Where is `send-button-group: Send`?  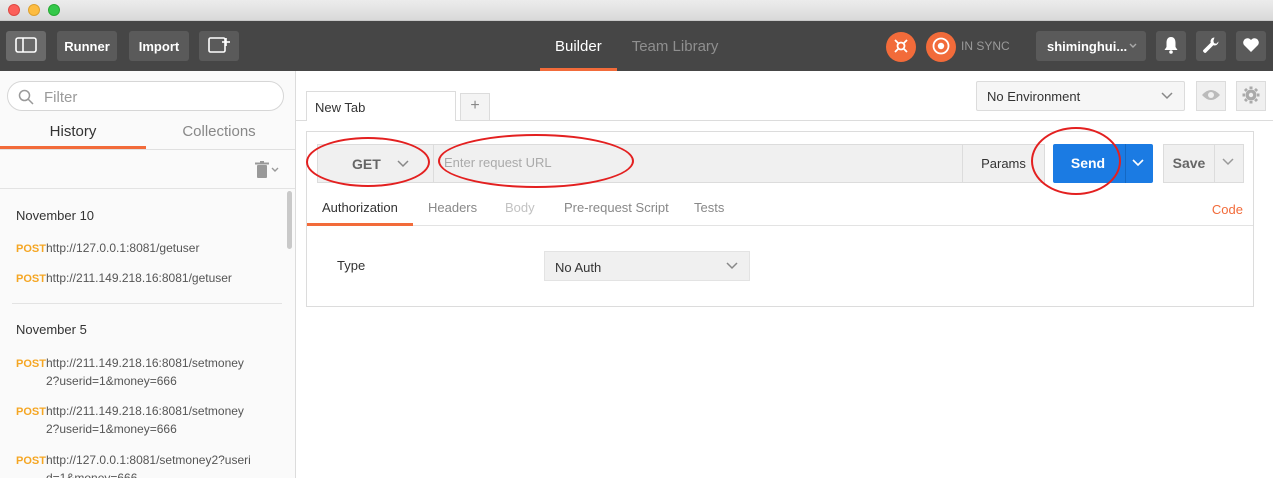
send-button-group: Send is located at coordinates (1103, 163).